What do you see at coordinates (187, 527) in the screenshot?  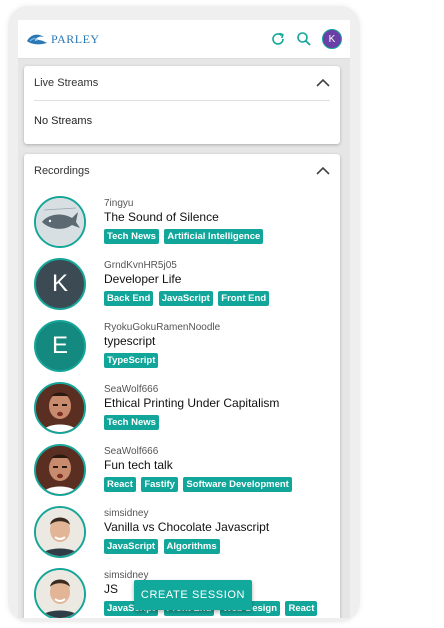 I see `recording-title: Vanilla vs Chocolate Javascript` at bounding box center [187, 527].